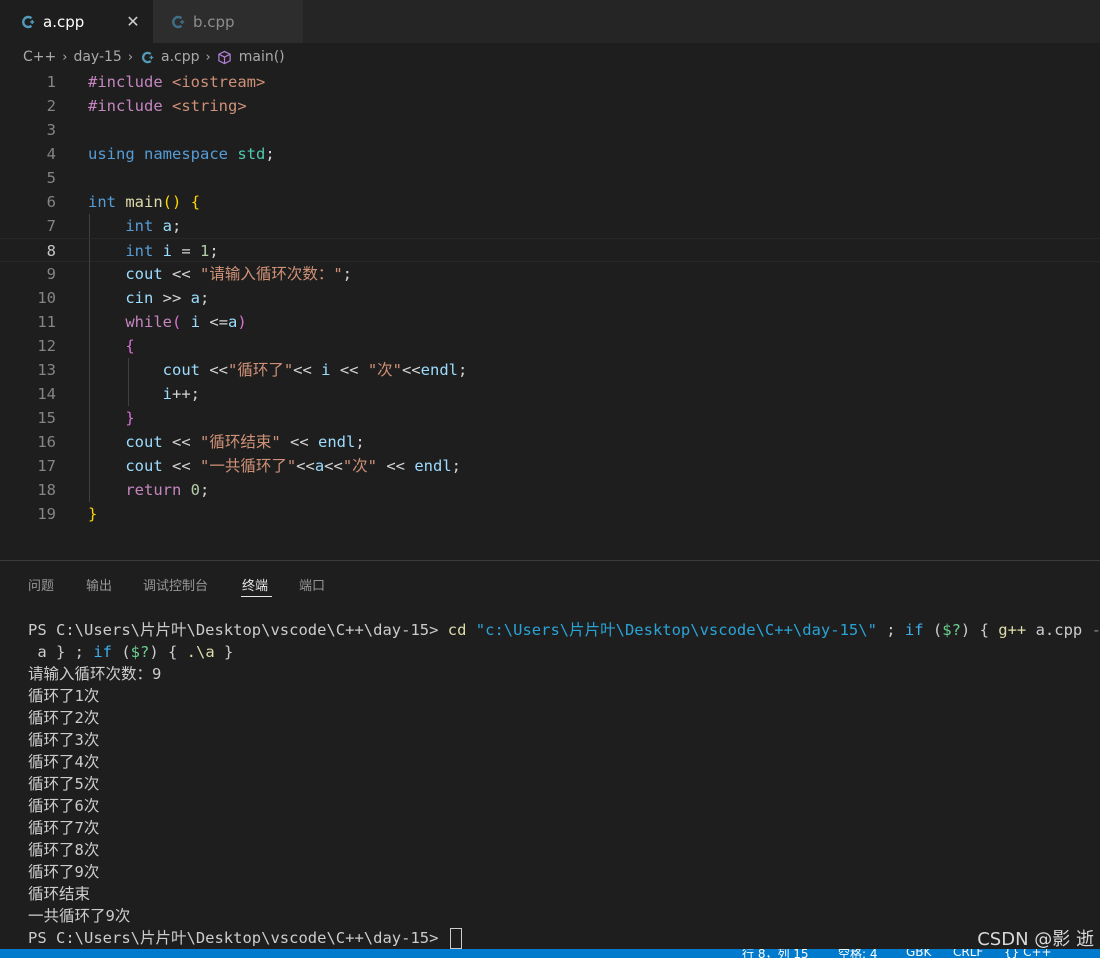 The height and width of the screenshot is (958, 1100). What do you see at coordinates (933, 630) in the screenshot?
I see `terminal-token: (` at bounding box center [933, 630].